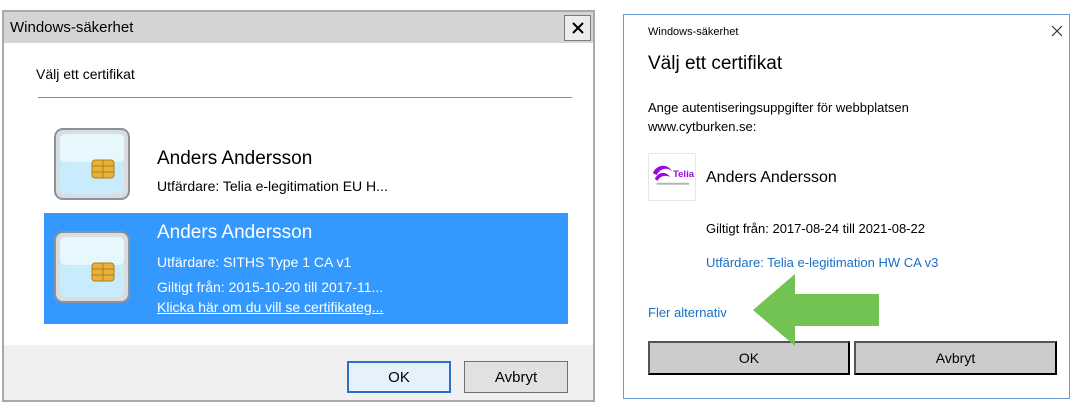 Image resolution: width=1074 pixels, height=405 pixels. I want to click on telia-logo-text: Telia, so click(684, 174).